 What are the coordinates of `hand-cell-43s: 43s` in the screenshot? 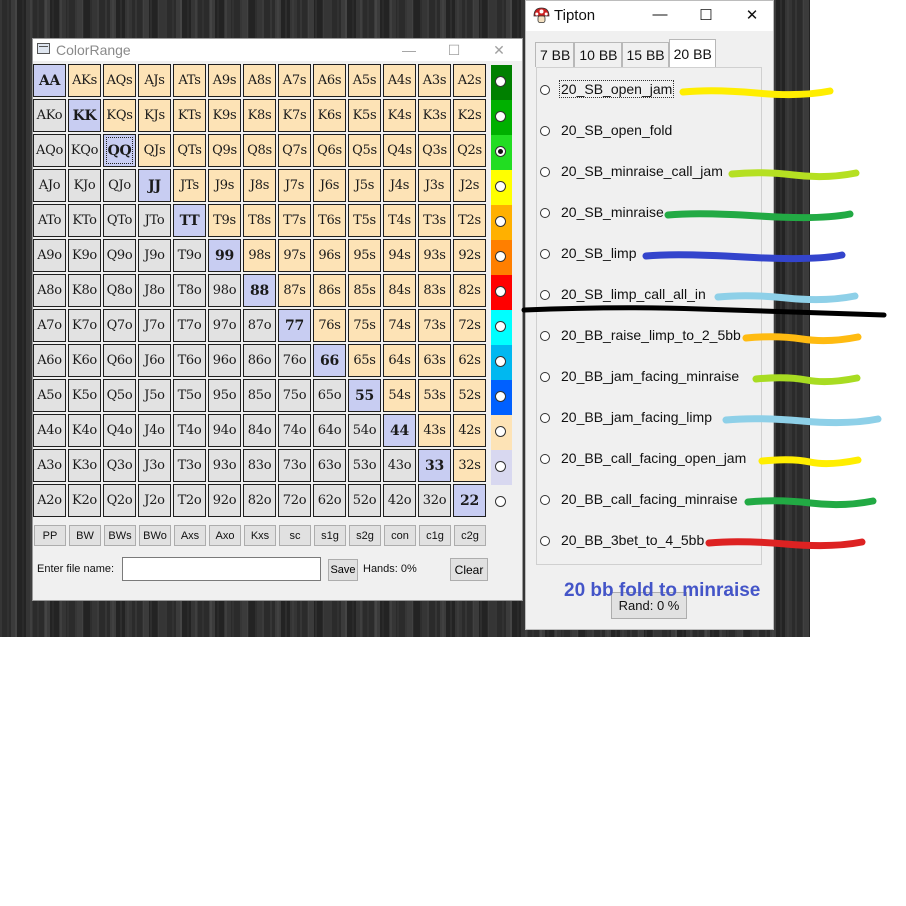 It's located at (434, 430).